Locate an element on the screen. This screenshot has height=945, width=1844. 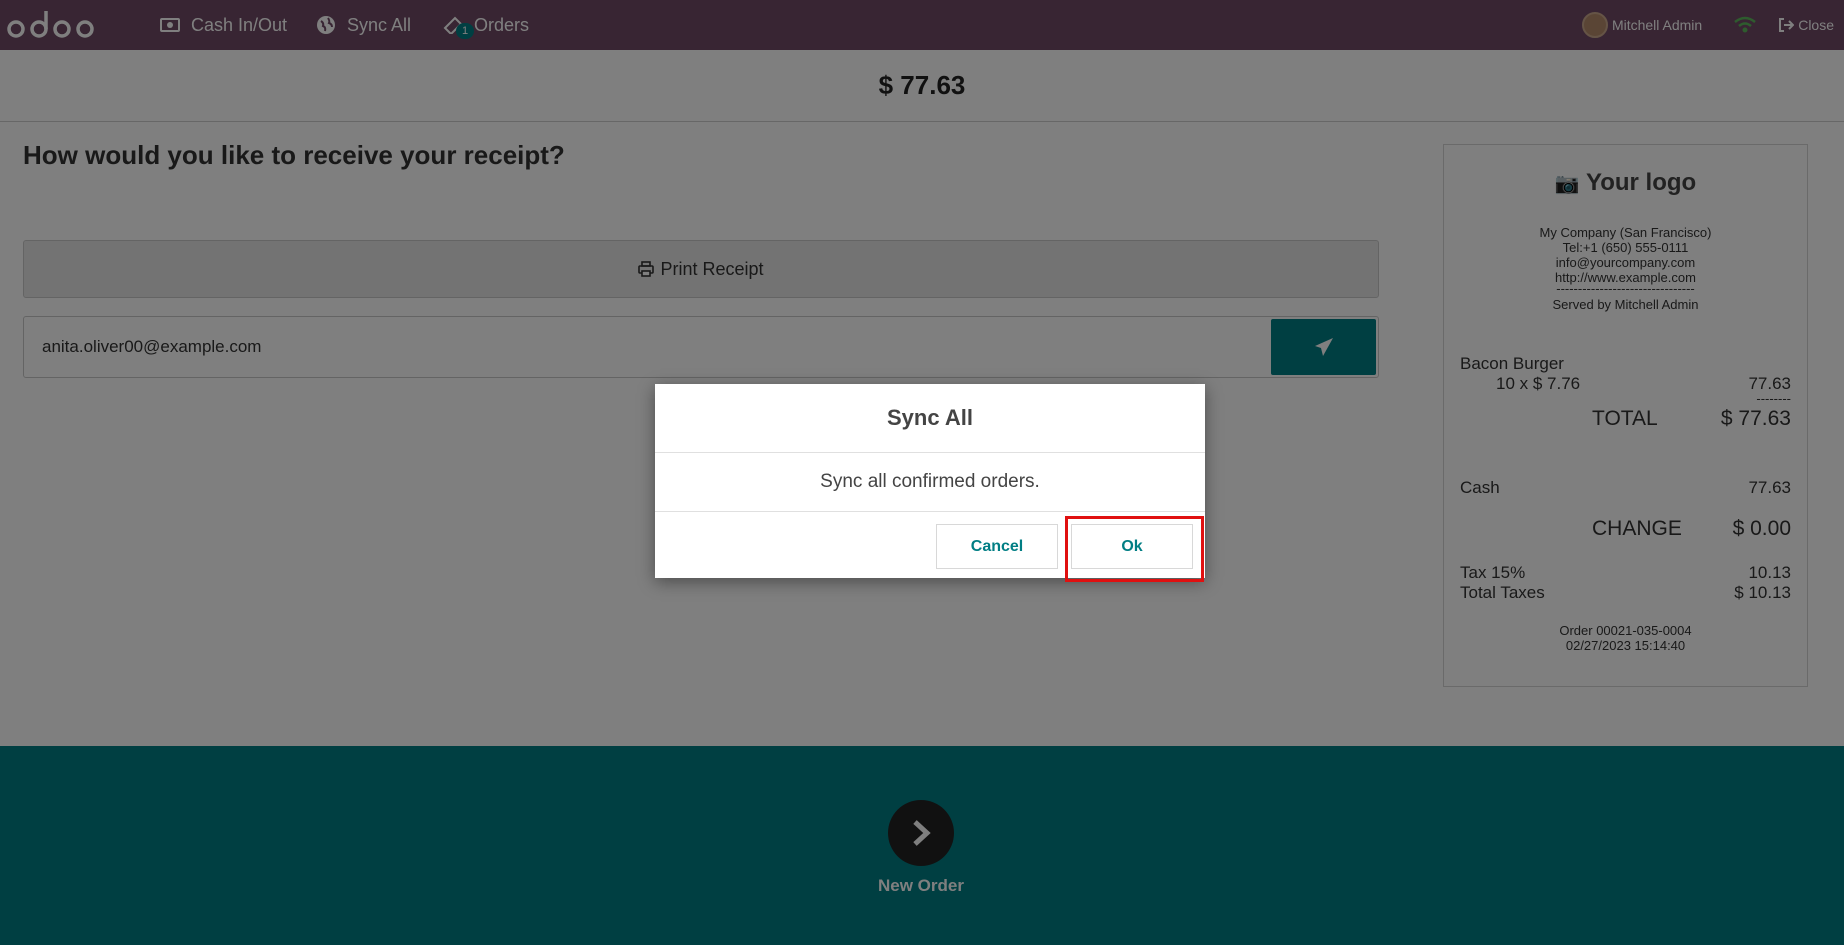
highlight-box is located at coordinates (1134, 549).